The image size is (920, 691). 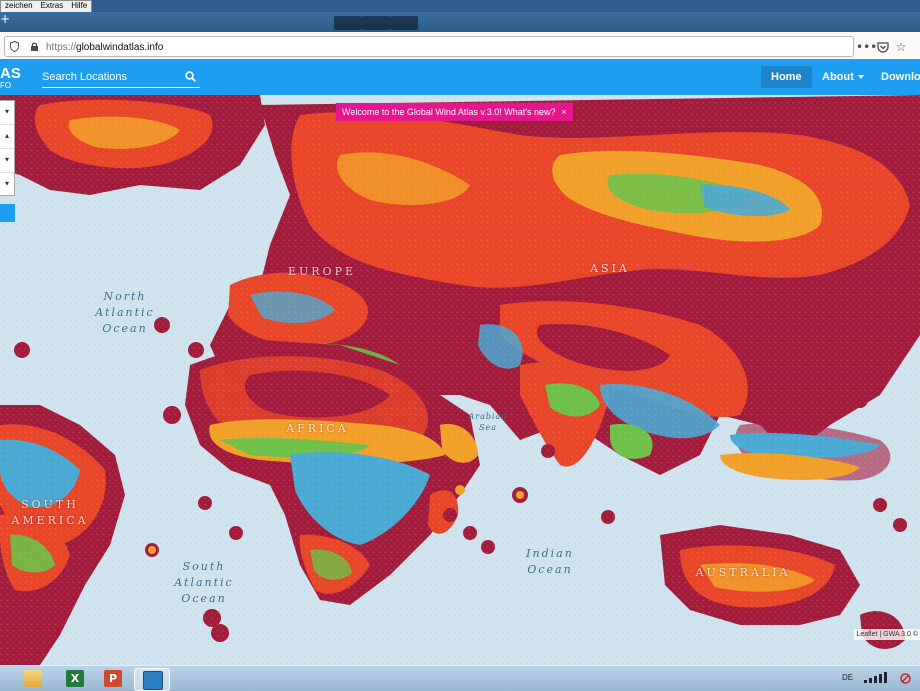 What do you see at coordinates (550, 561) in the screenshot?
I see `map-label-indian-ocean: Indian Ocean` at bounding box center [550, 561].